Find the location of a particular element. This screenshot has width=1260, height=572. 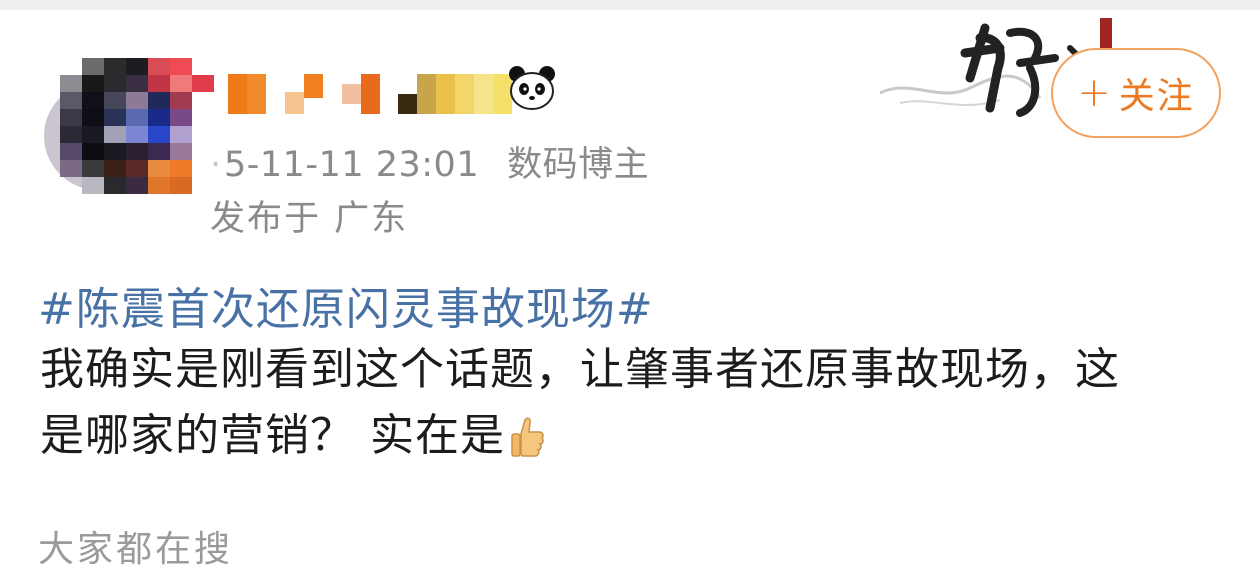

follow-button: + 关注 is located at coordinates (1136, 93).